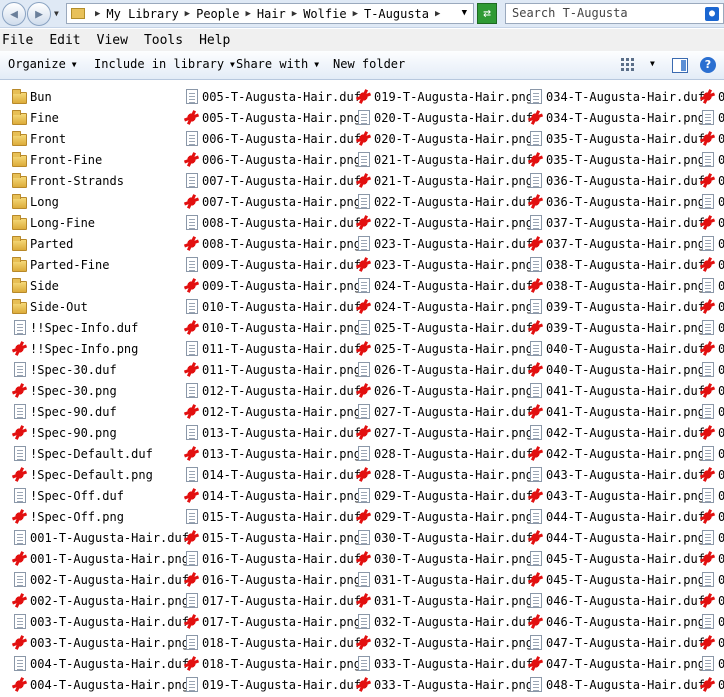 This screenshot has width=724, height=697. Describe the element at coordinates (616, 306) in the screenshot. I see `file-item: 039-T-Augusta-Hair.duf` at that location.